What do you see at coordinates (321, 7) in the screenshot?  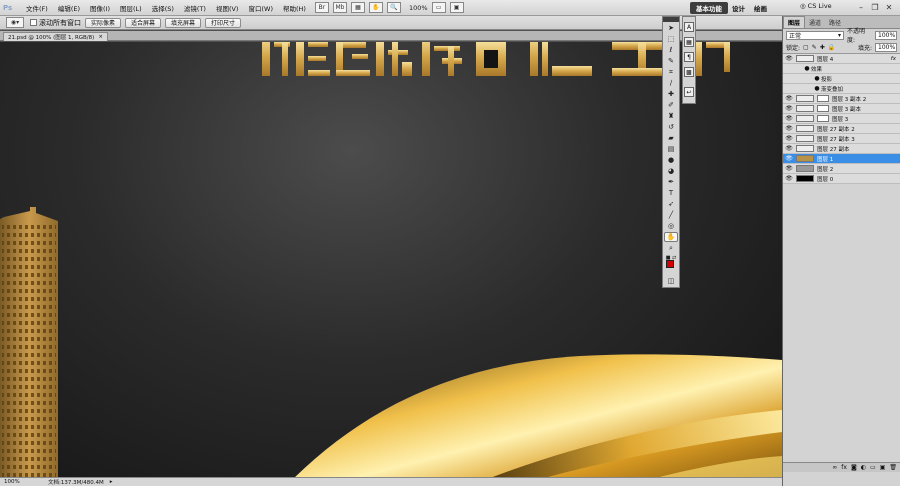 I see `bridge-icon: Br` at bounding box center [321, 7].